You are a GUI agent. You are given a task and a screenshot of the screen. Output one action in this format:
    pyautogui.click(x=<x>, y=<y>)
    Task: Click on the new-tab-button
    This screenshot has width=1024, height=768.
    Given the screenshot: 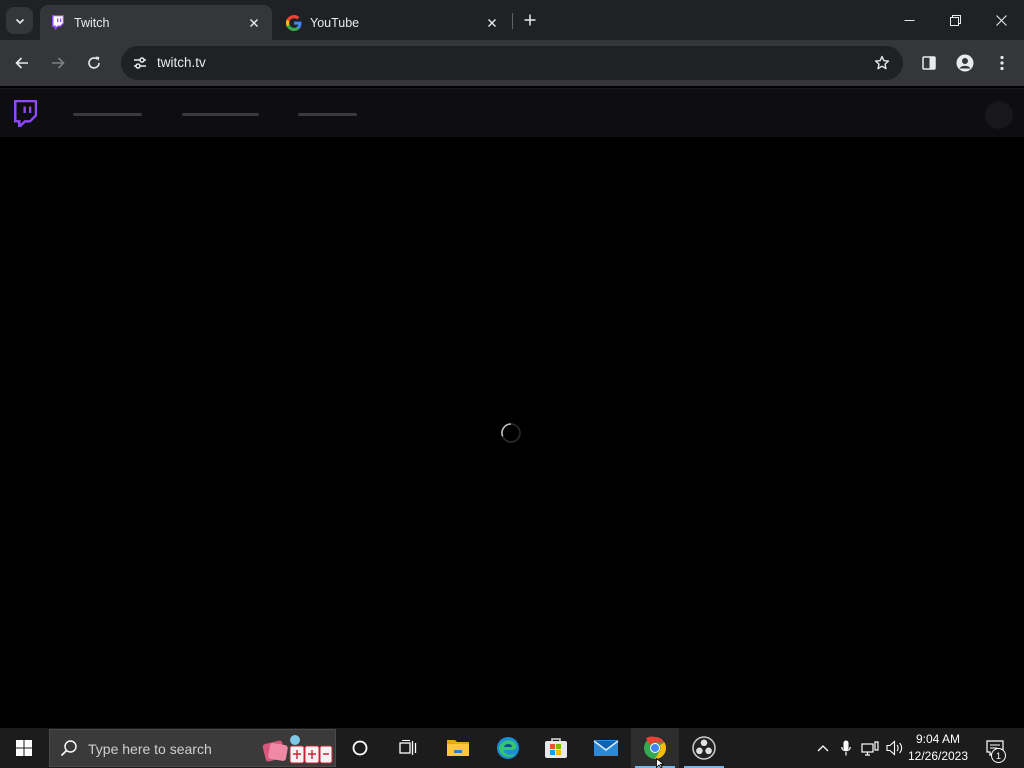 What is the action you would take?
    pyautogui.click(x=530, y=20)
    